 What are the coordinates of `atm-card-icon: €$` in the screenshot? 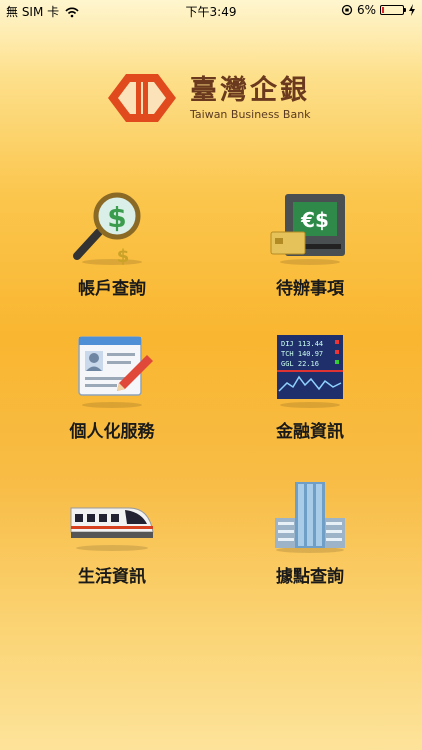 It's located at (307, 229).